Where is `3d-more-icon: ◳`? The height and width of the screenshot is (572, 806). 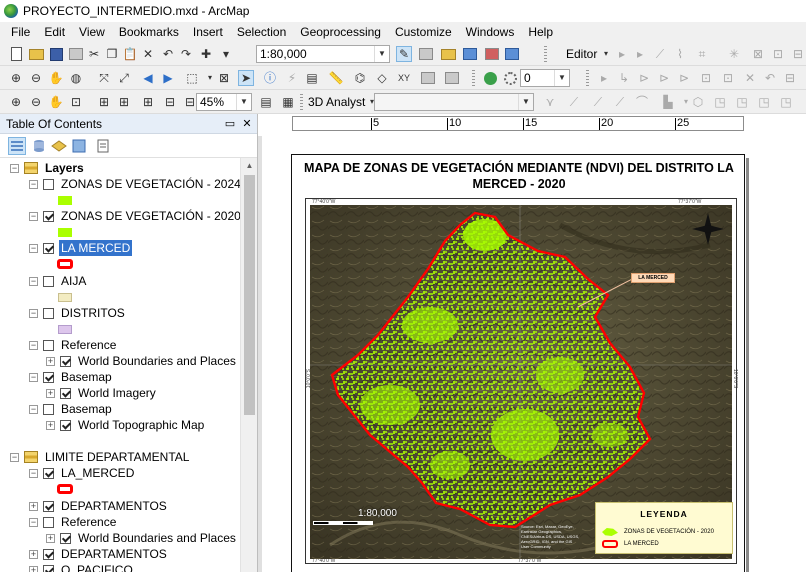
3d-more-icon: ◳ is located at coordinates (764, 102).